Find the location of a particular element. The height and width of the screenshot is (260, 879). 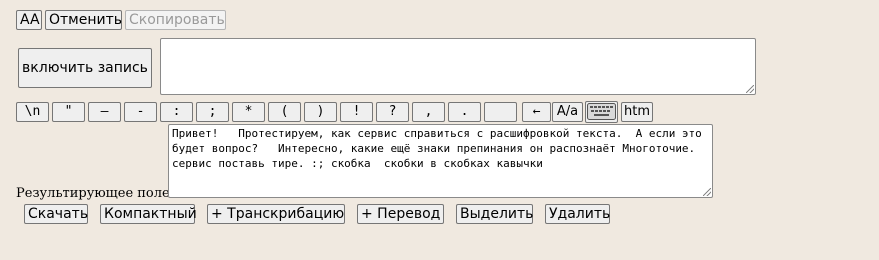

add-translation-button: + Перевод is located at coordinates (400, 214).